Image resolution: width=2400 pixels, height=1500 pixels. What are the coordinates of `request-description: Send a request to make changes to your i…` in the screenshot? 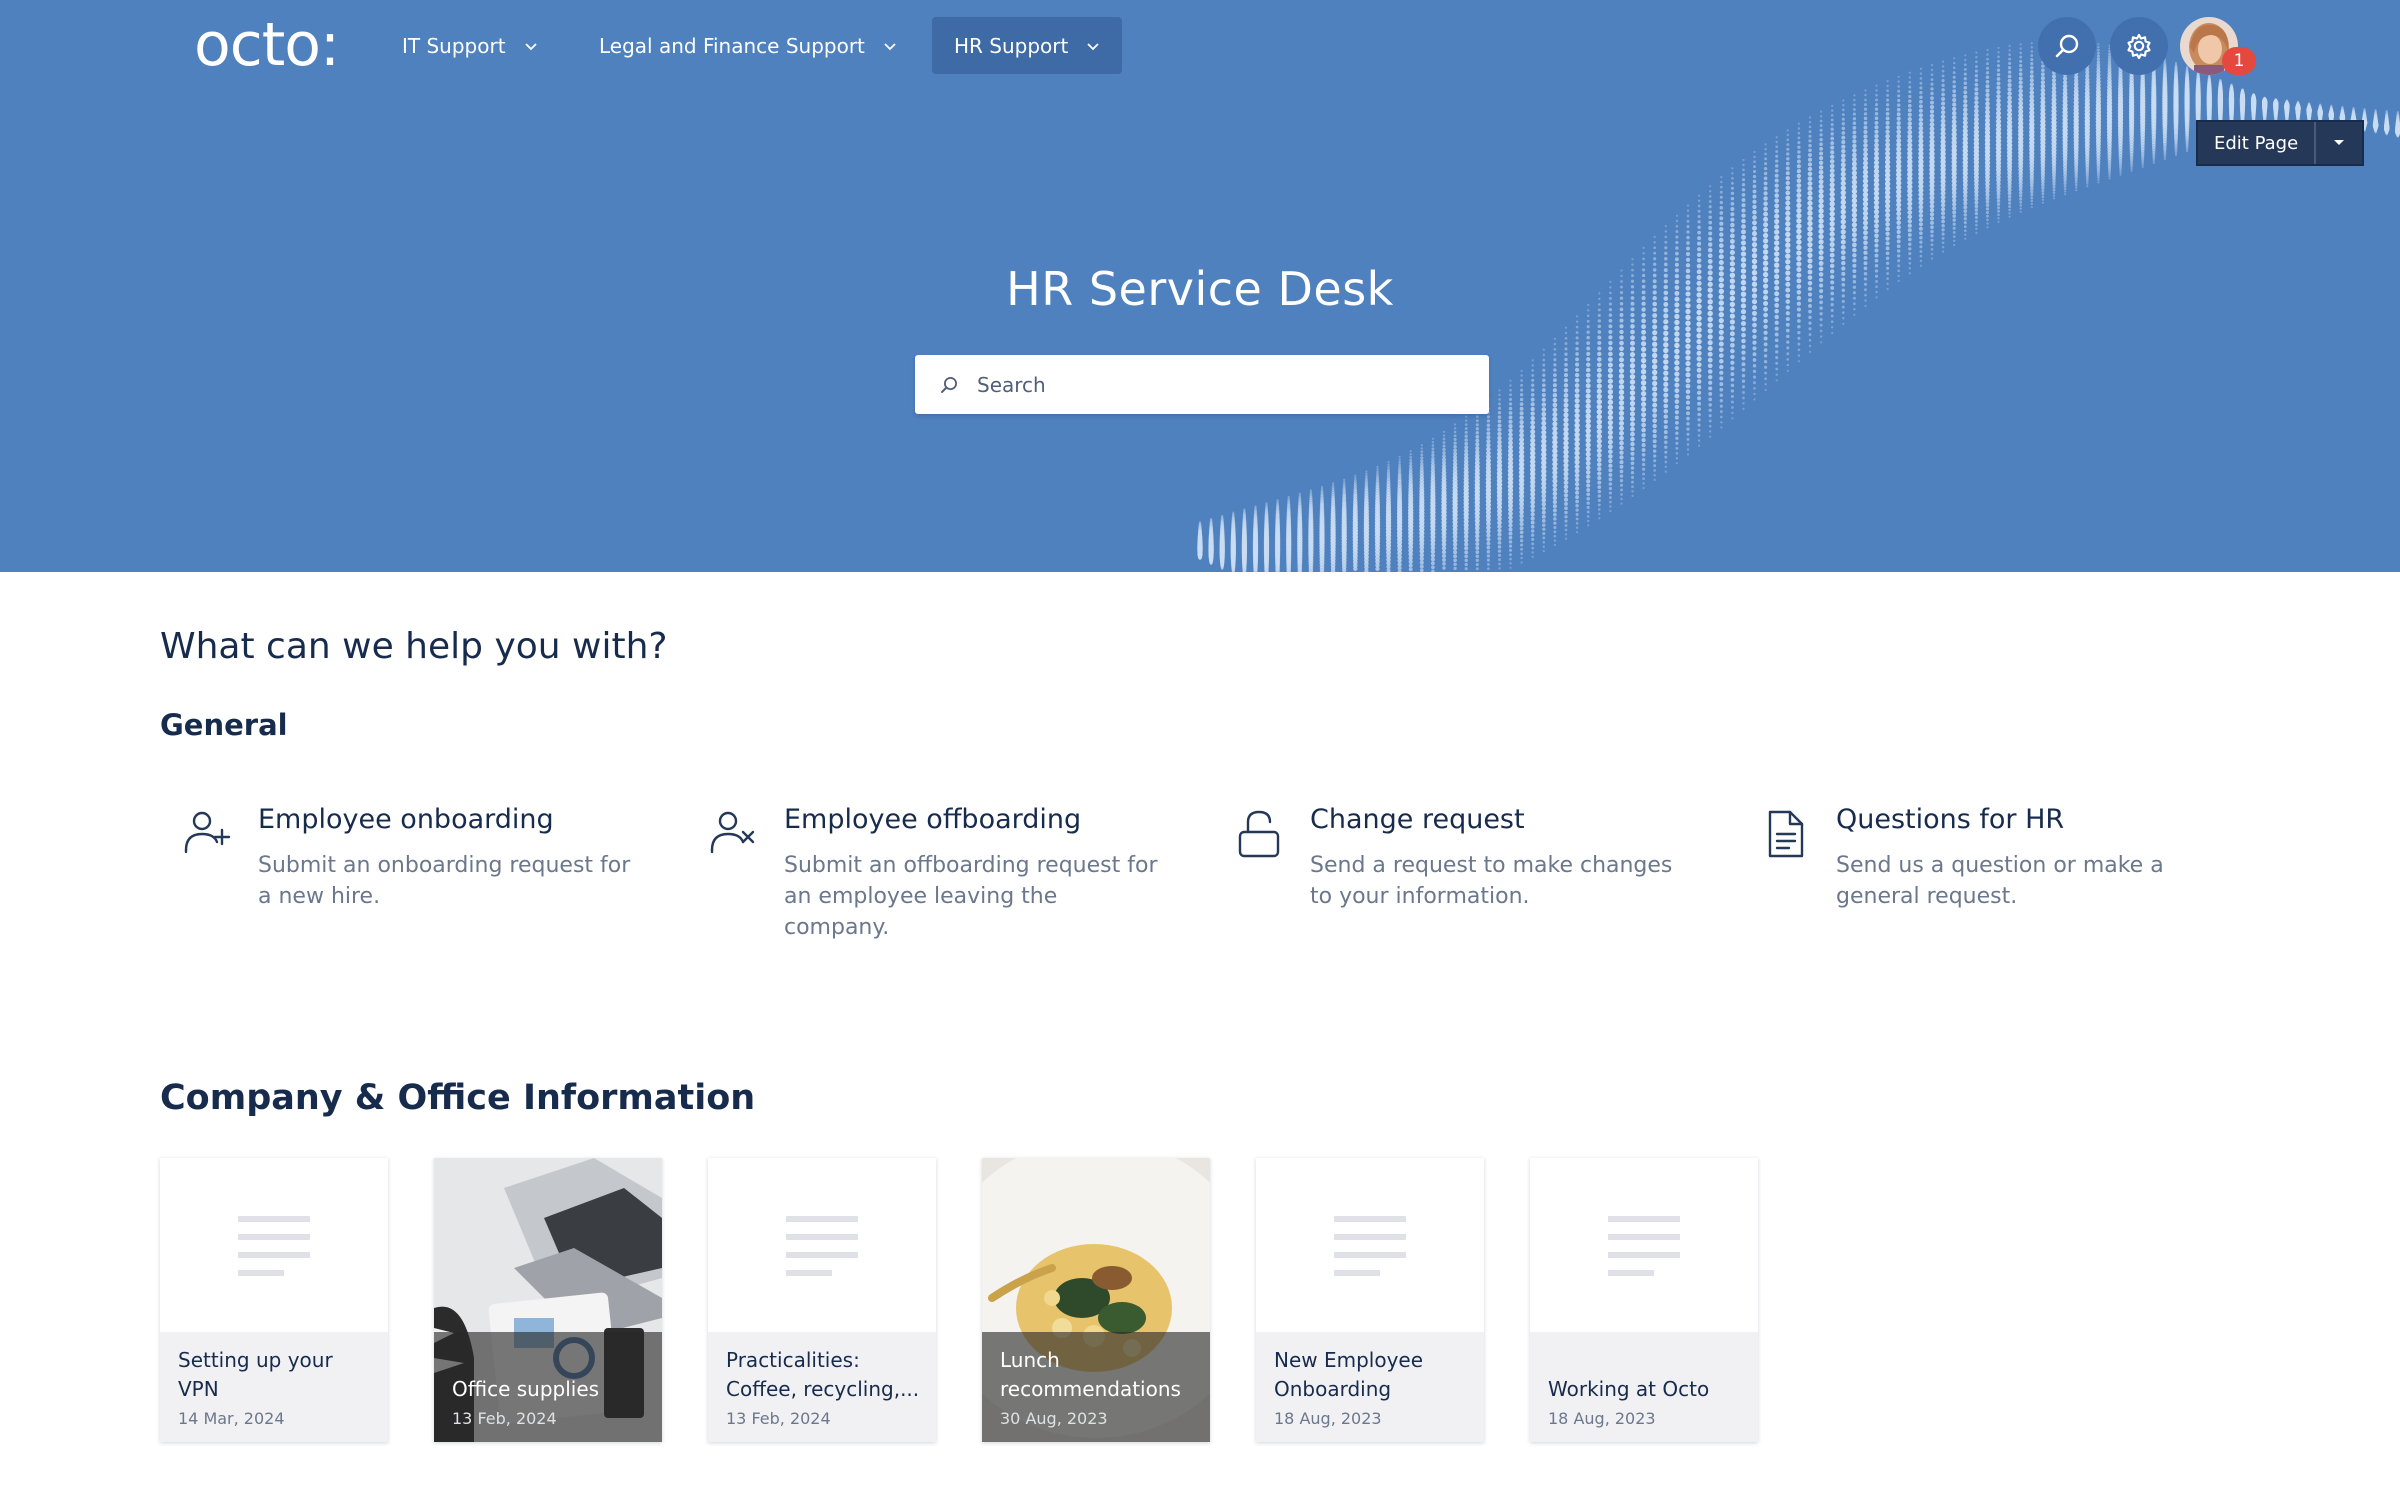 It's located at (1491, 881).